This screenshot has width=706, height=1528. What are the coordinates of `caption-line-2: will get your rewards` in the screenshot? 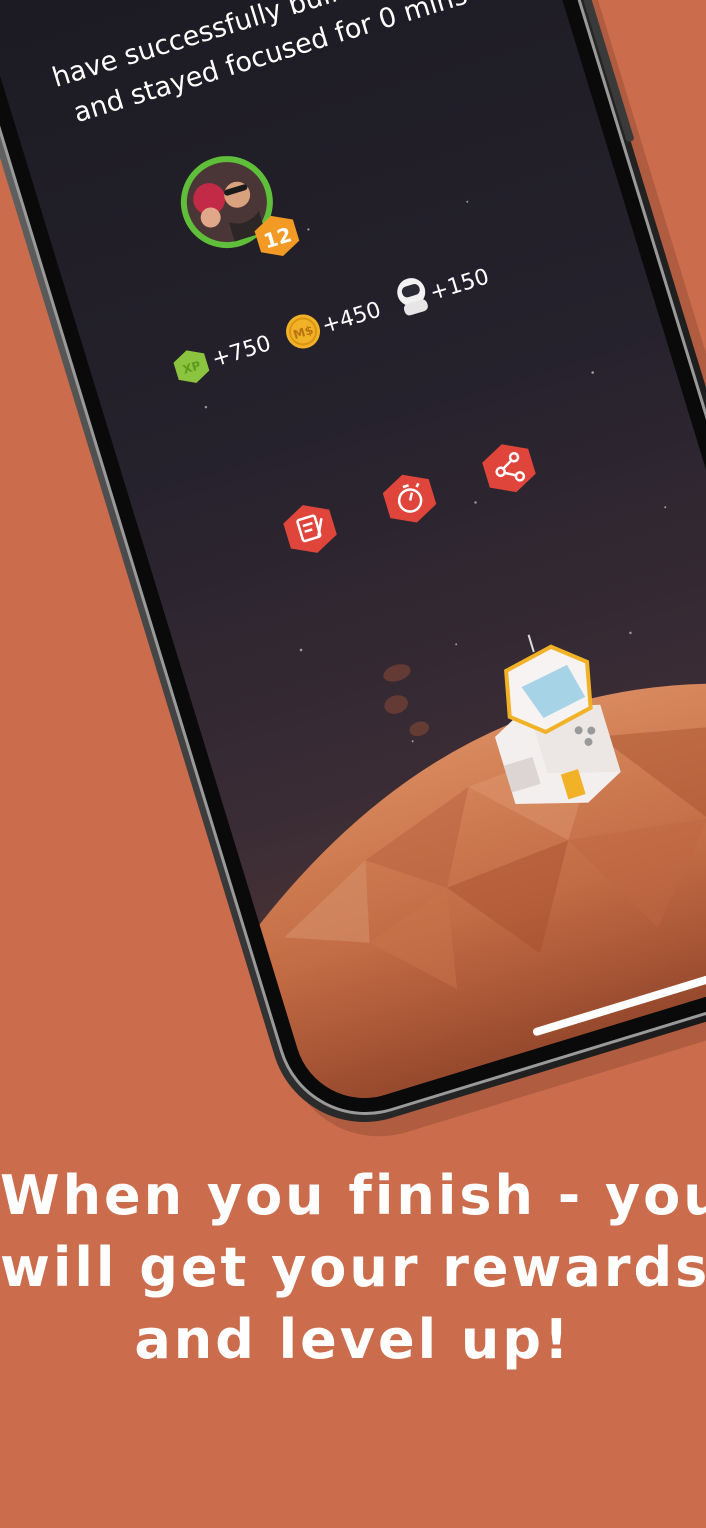 It's located at (353, 1267).